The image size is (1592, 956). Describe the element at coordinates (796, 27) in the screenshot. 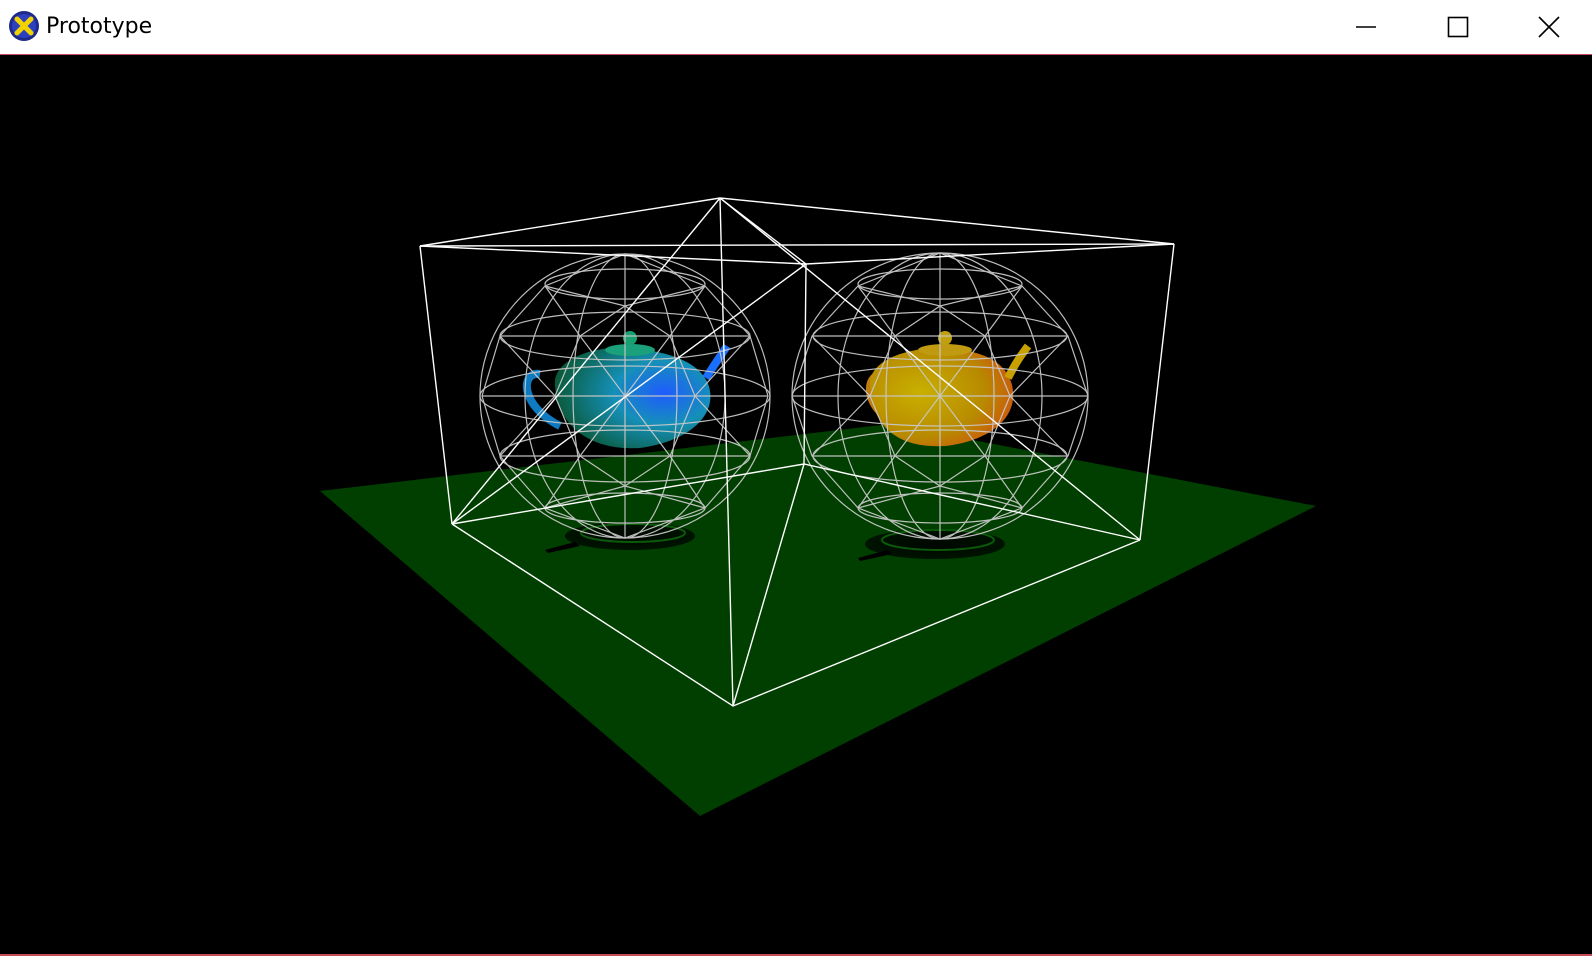

I see `title-bar: Prototype` at that location.